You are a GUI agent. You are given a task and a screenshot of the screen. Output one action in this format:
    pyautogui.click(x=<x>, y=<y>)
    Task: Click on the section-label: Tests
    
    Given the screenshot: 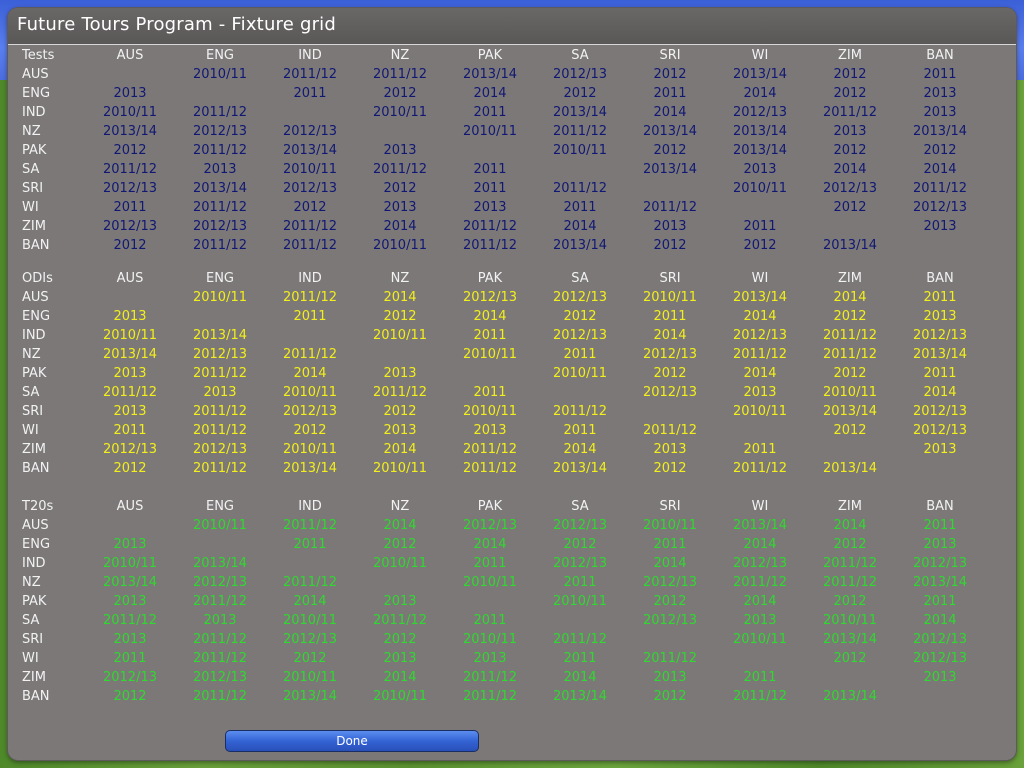 What is the action you would take?
    pyautogui.click(x=38, y=55)
    